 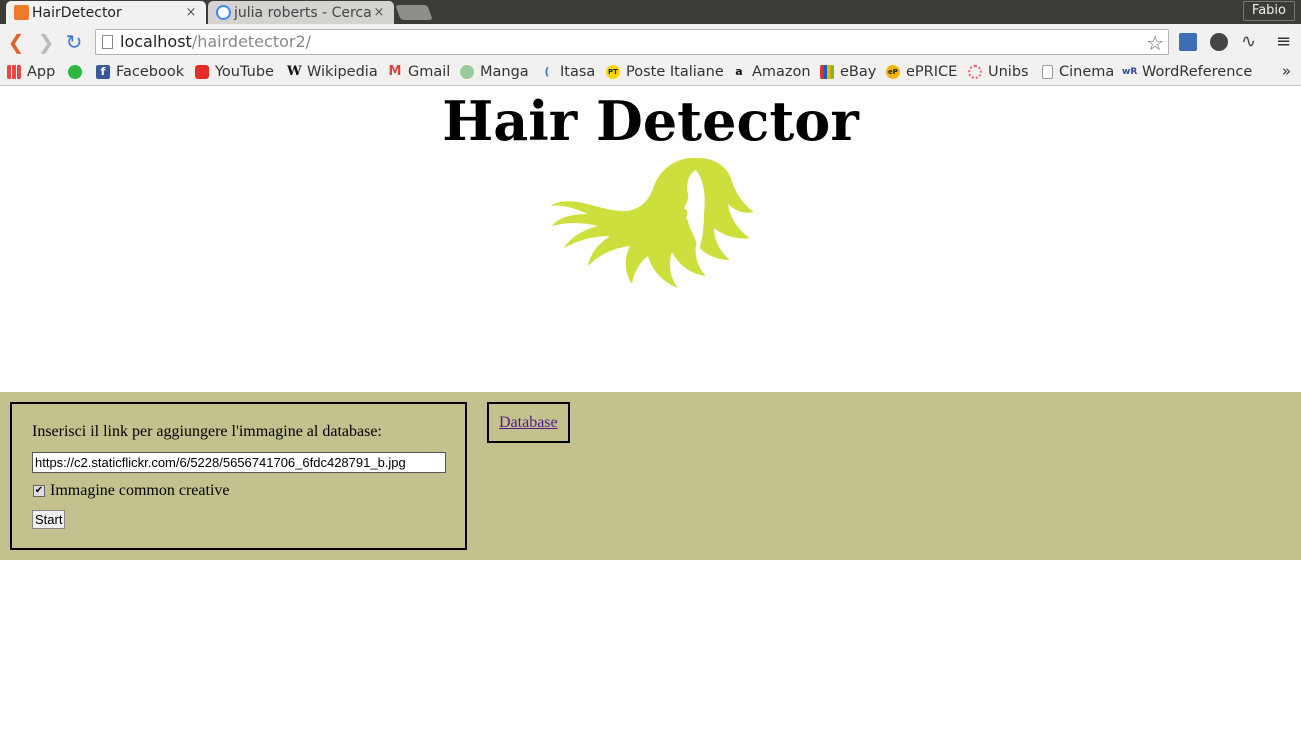 I want to click on bookmark-poste-italiane: PT Poste Italiane, so click(x=665, y=72).